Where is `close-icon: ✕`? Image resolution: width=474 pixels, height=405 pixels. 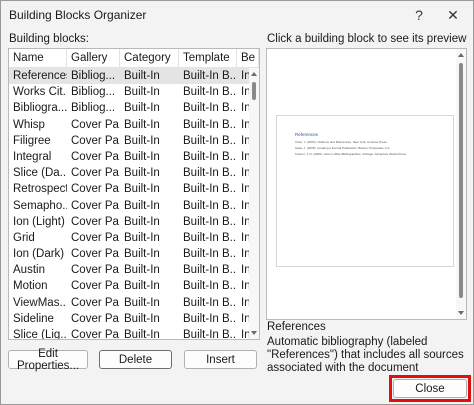
close-icon: ✕ is located at coordinates (453, 15).